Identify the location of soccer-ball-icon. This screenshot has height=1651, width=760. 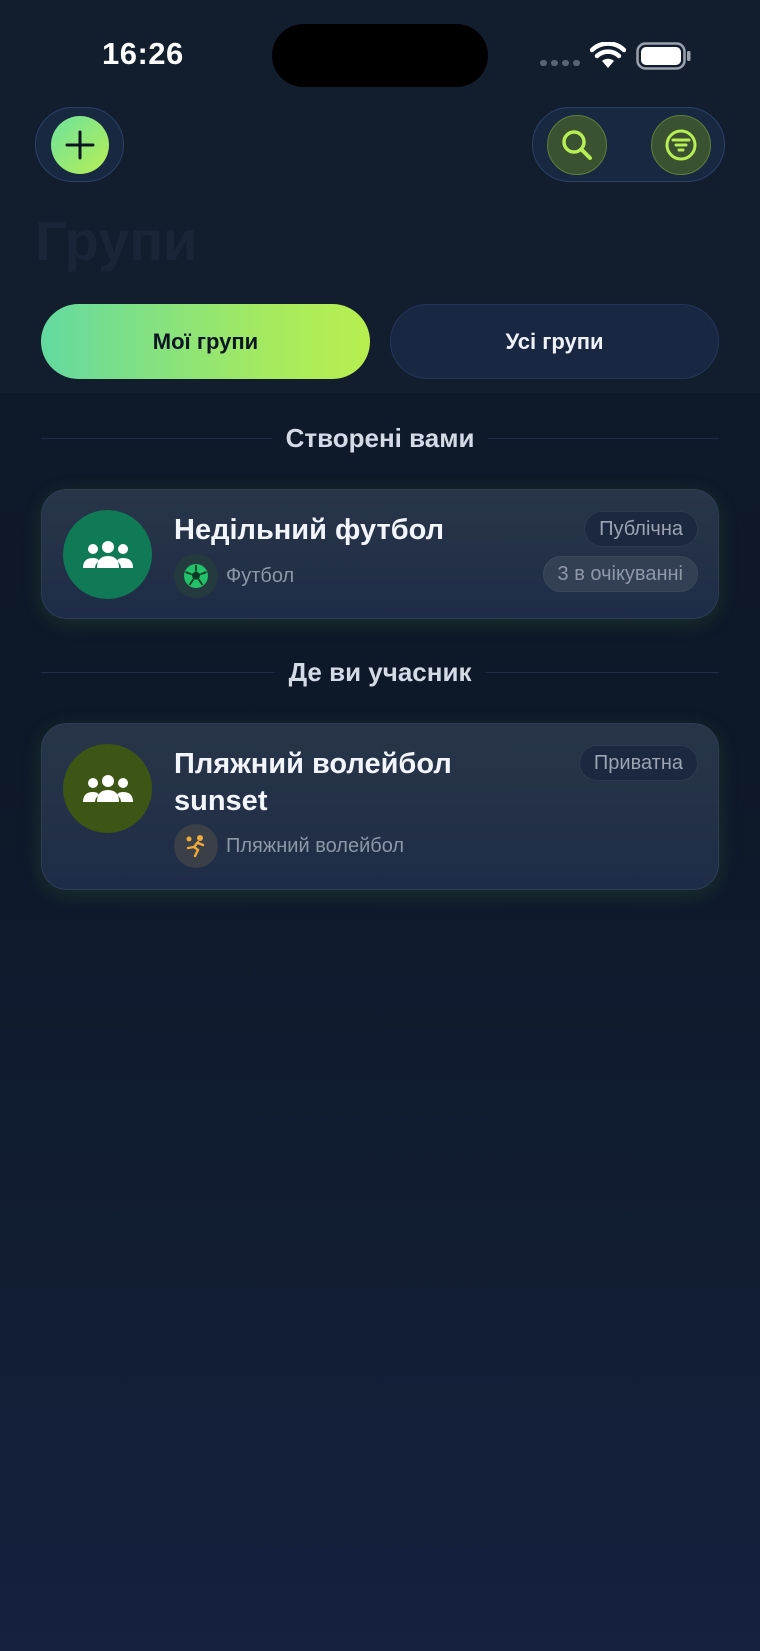
(196, 576).